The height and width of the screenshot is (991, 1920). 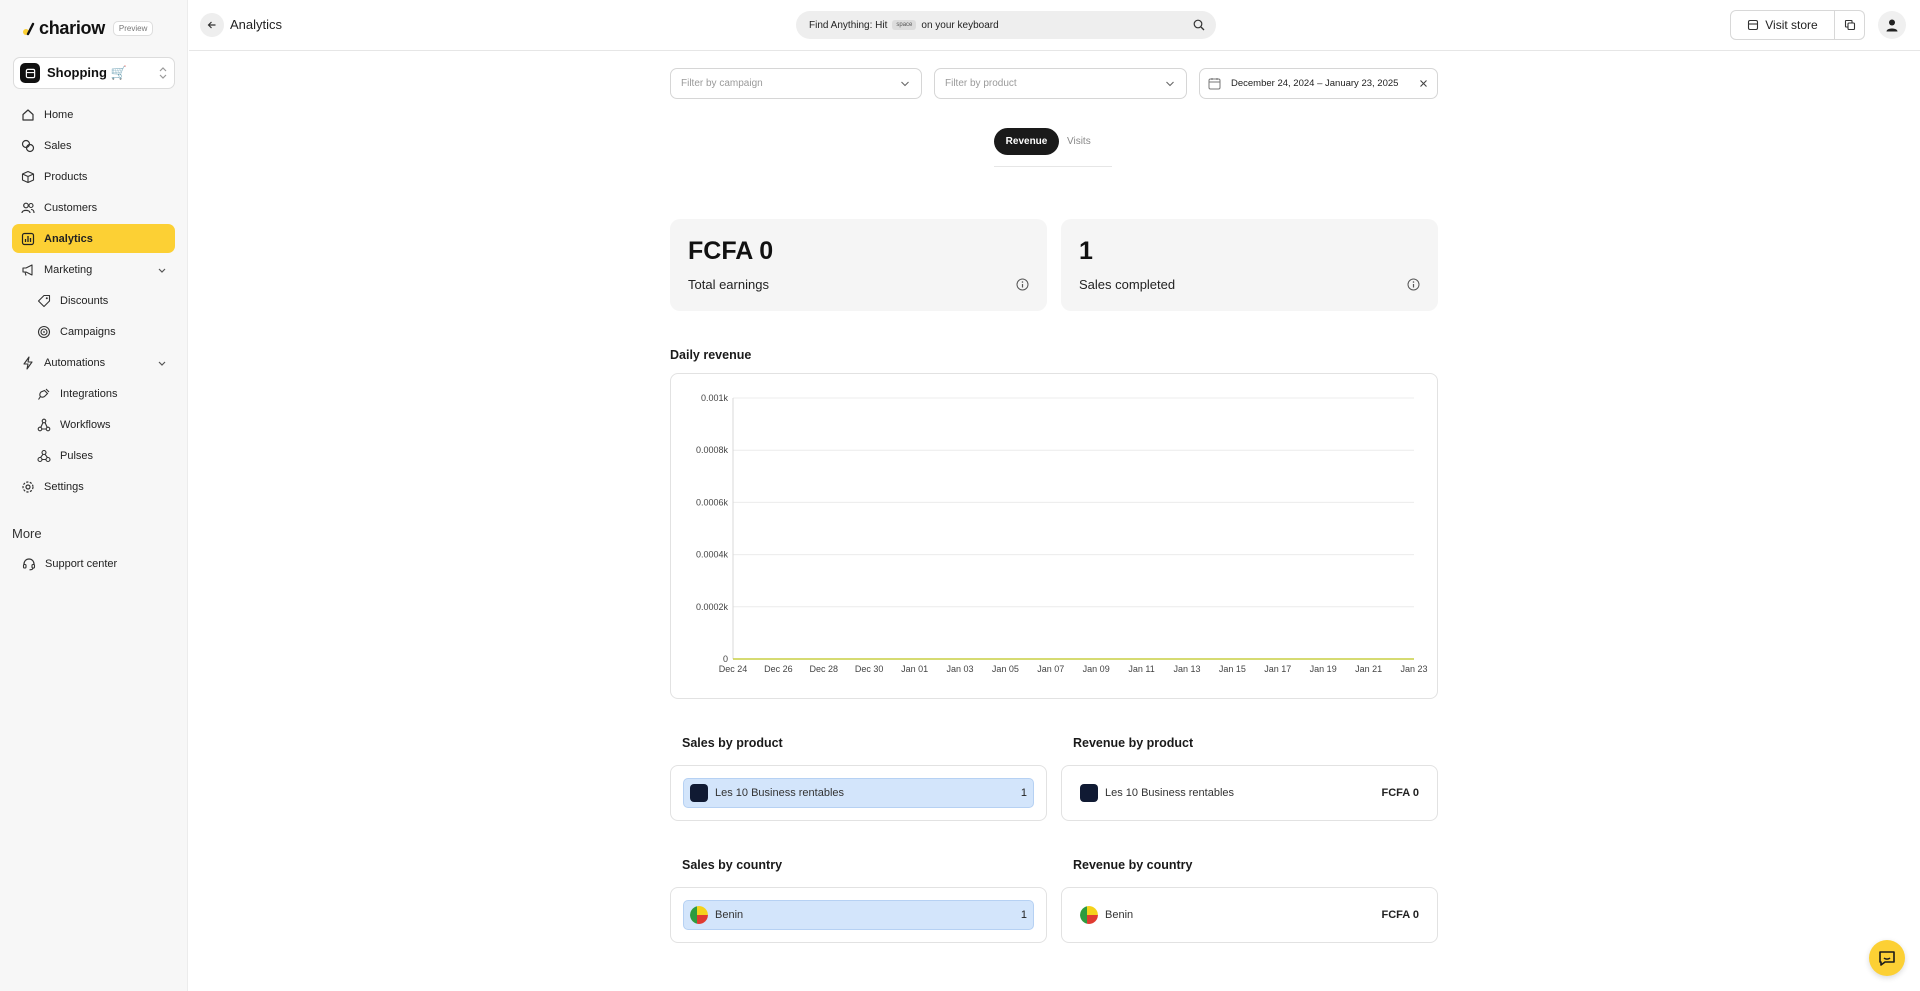 I want to click on list-item: Benin FCFA 0, so click(x=1249, y=915).